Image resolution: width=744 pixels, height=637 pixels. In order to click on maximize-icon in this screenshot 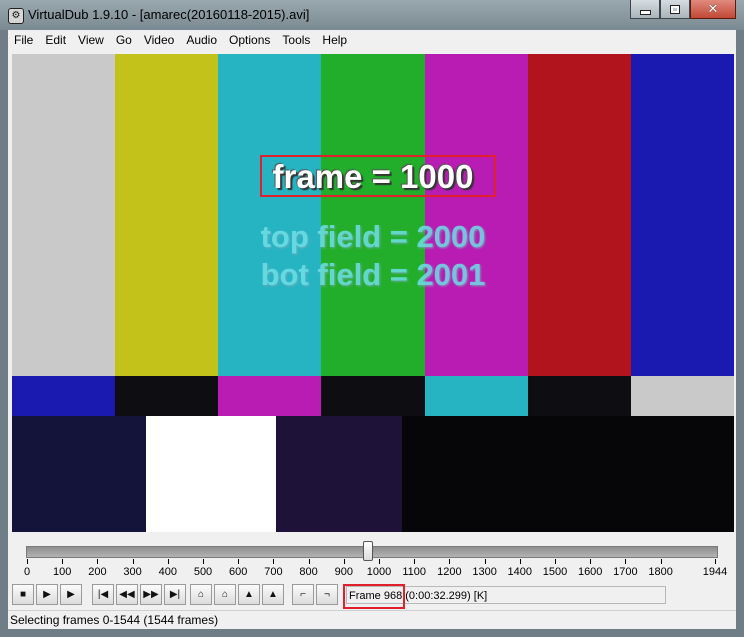, I will do `click(675, 9)`.